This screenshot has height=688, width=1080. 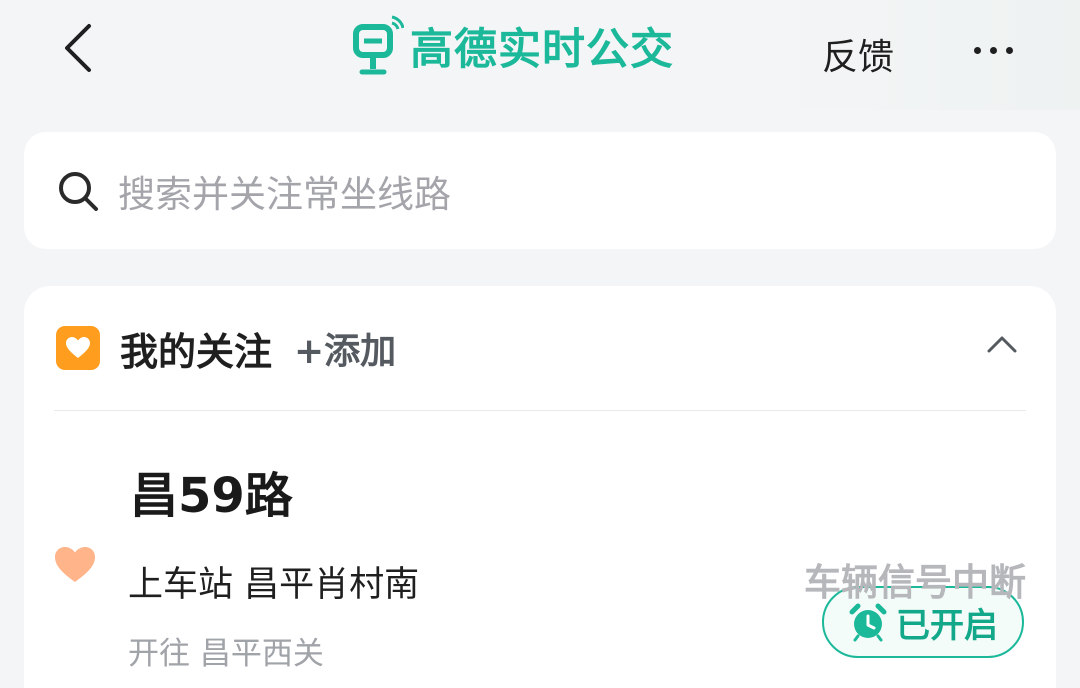 I want to click on vehicle-status: 车辆信号中断, so click(x=915, y=582).